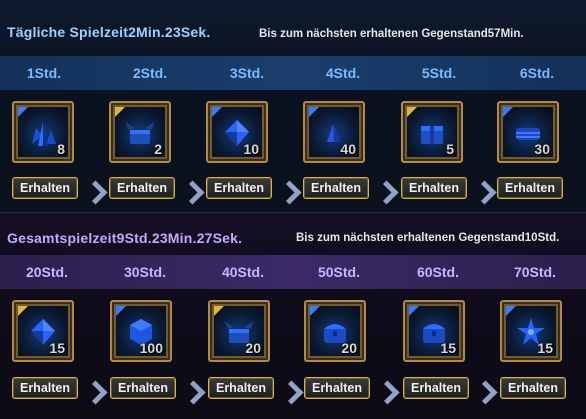  Describe the element at coordinates (534, 272) in the screenshot. I see `total-time-label-6: 70Std.` at that location.